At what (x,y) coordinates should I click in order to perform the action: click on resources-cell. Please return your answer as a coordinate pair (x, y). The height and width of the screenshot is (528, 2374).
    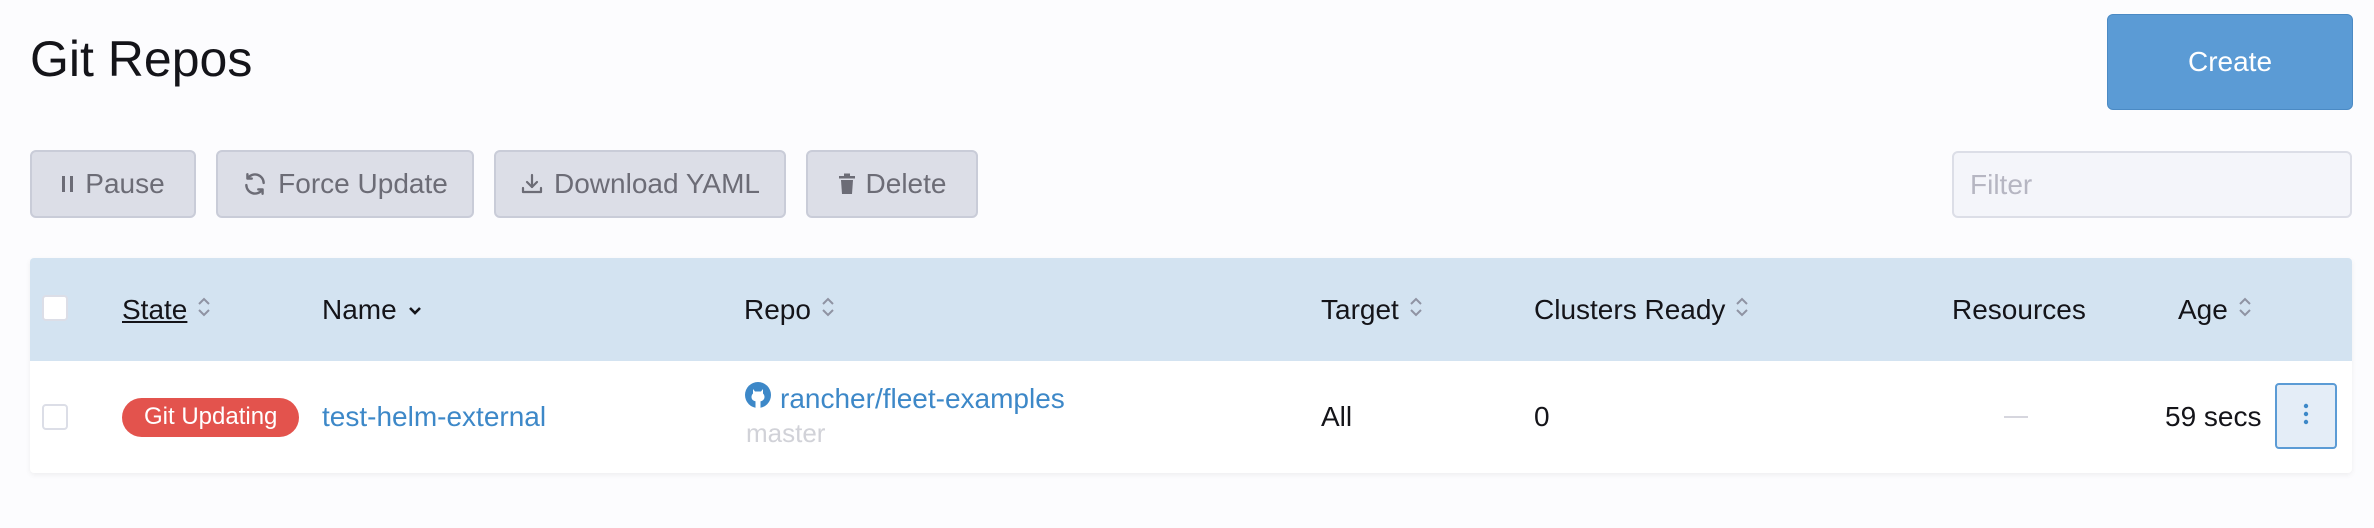
    Looking at the image, I should click on (2016, 417).